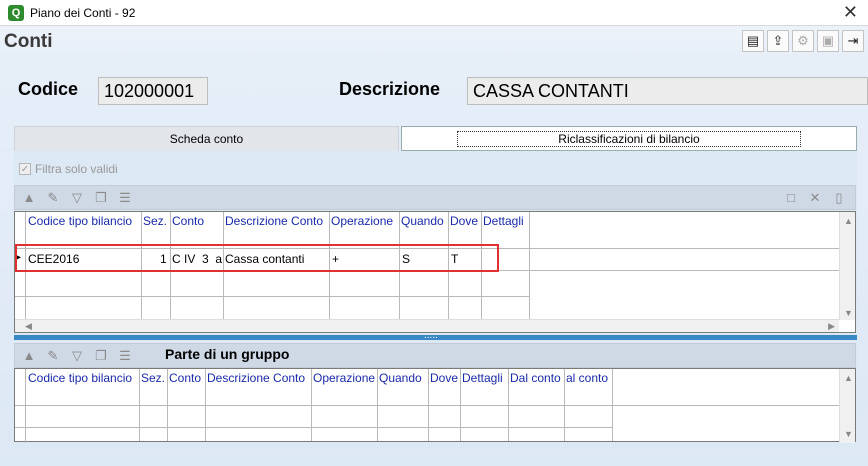 The height and width of the screenshot is (466, 868). Describe the element at coordinates (828, 41) in the screenshot. I see `save-icon: ▣` at that location.